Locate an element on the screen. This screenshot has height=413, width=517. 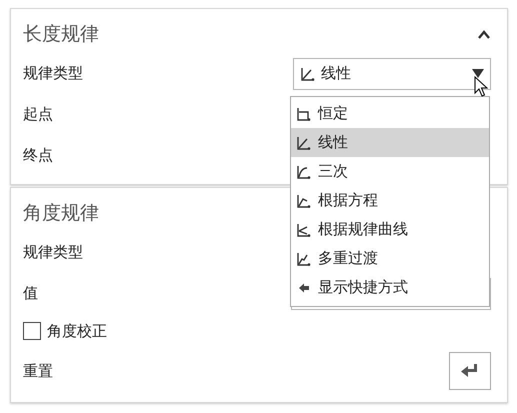
field-label: 角度校正 is located at coordinates (77, 331).